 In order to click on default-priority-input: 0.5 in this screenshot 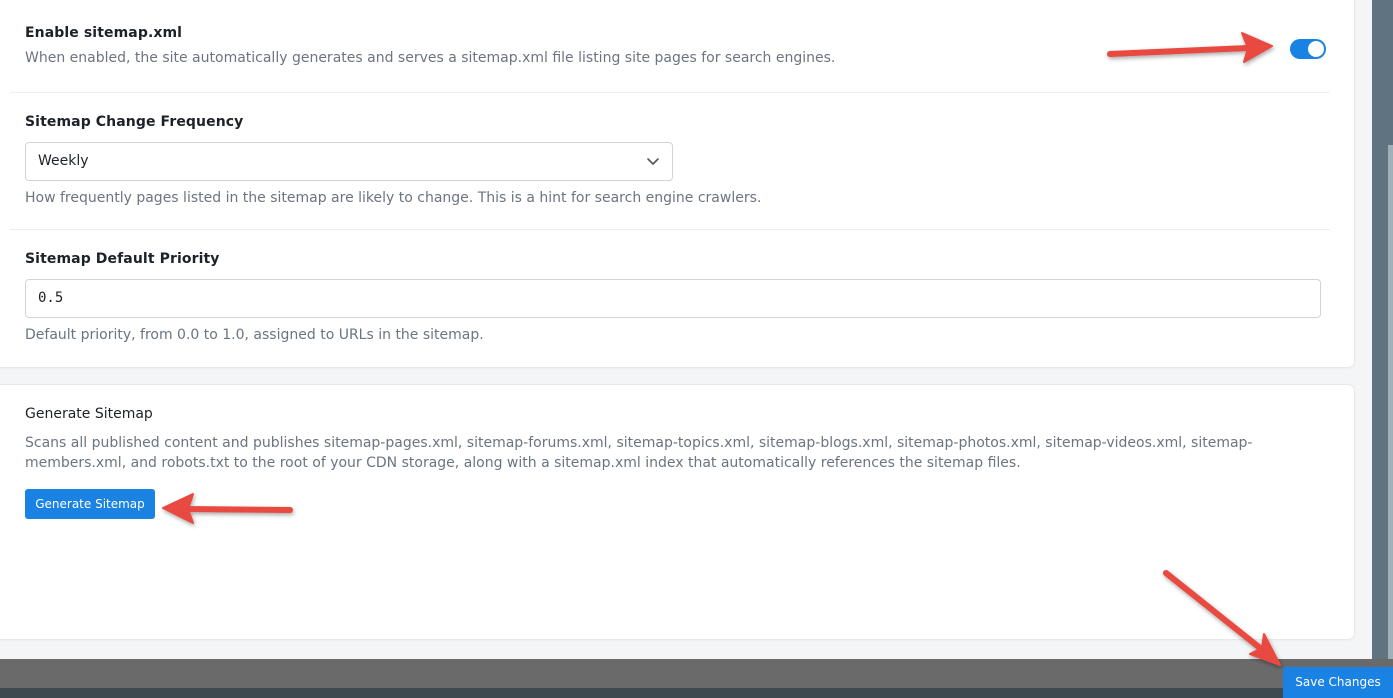, I will do `click(673, 298)`.